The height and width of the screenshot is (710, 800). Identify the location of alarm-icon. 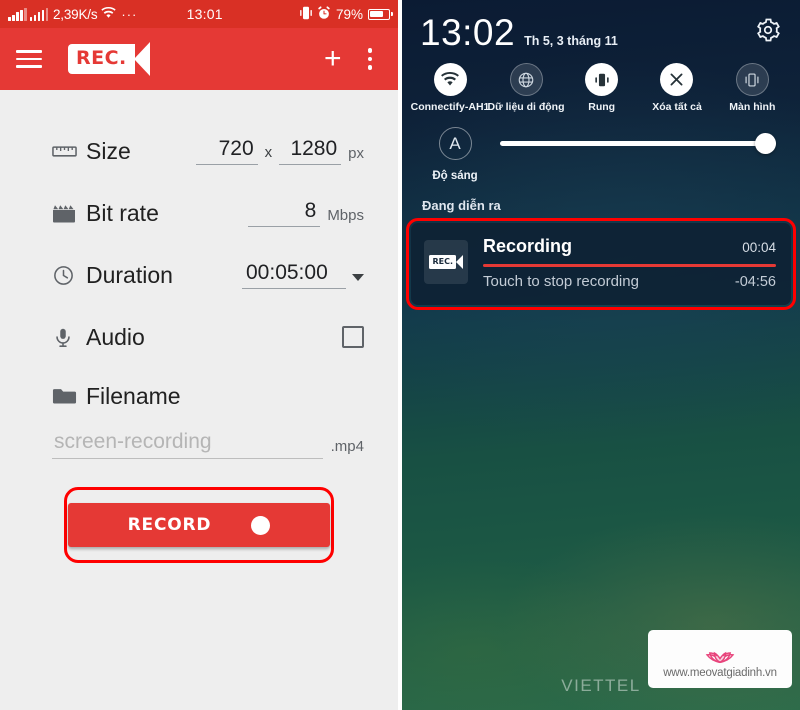
(324, 14).